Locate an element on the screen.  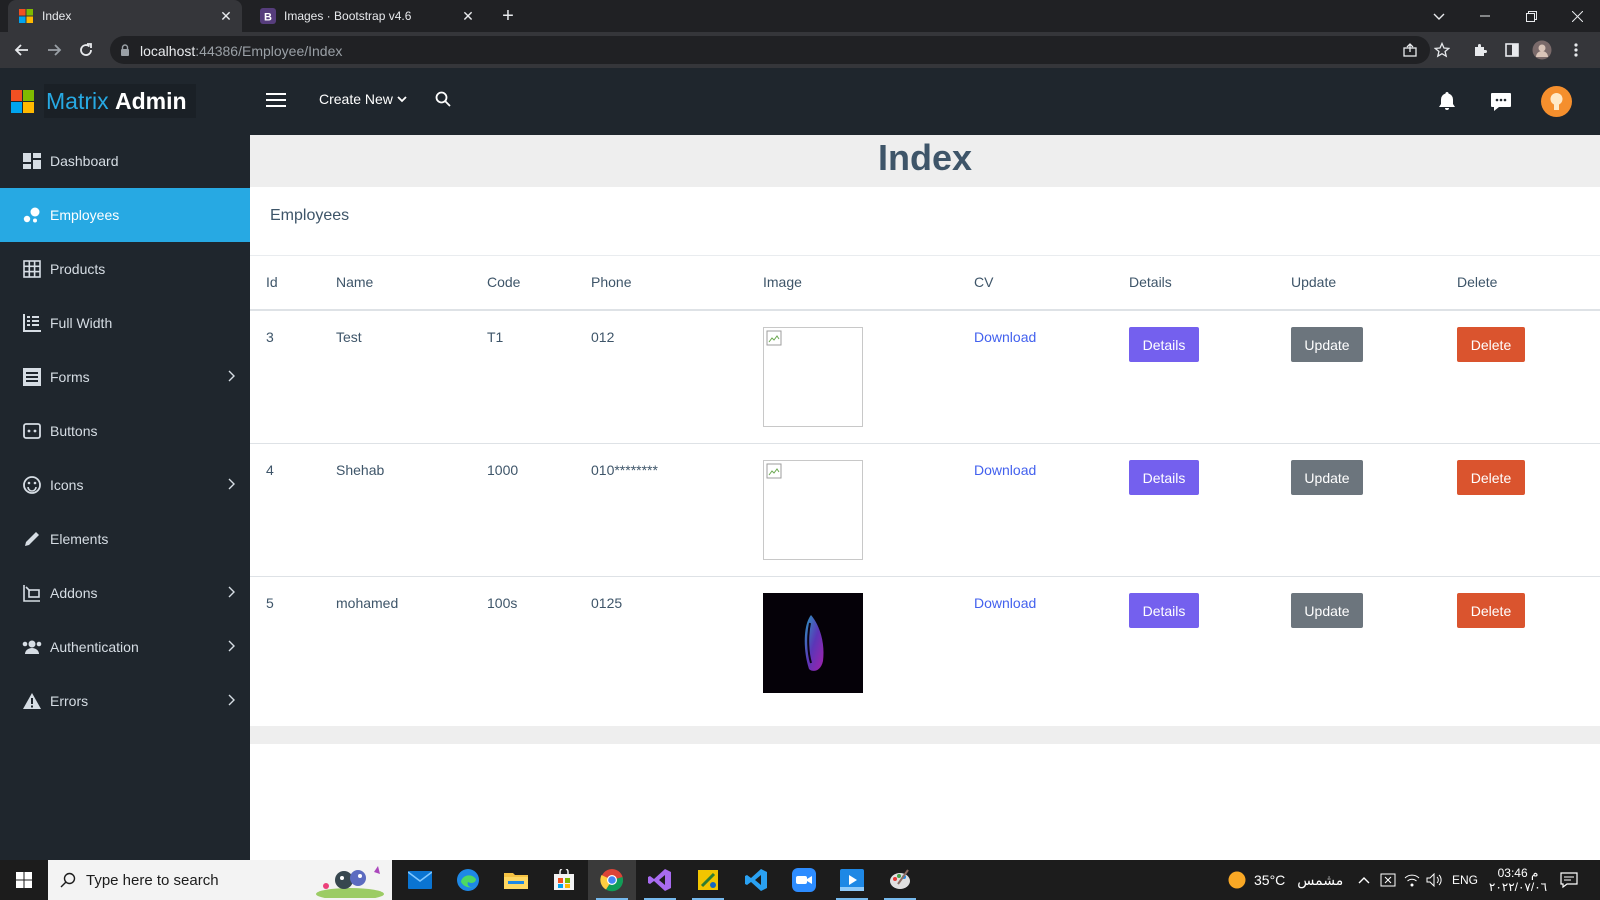
sidebar-item-errors: Errors is located at coordinates (125, 701).